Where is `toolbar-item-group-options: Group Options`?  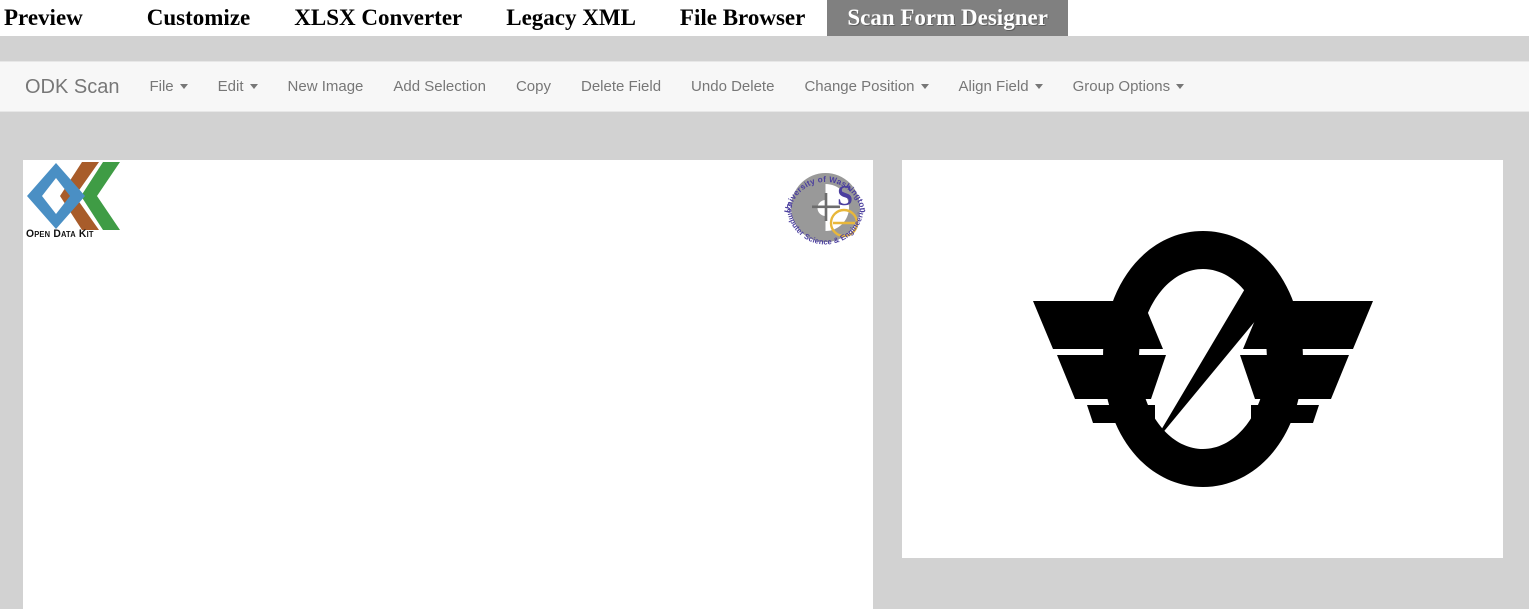
toolbar-item-group-options: Group Options is located at coordinates (1129, 87).